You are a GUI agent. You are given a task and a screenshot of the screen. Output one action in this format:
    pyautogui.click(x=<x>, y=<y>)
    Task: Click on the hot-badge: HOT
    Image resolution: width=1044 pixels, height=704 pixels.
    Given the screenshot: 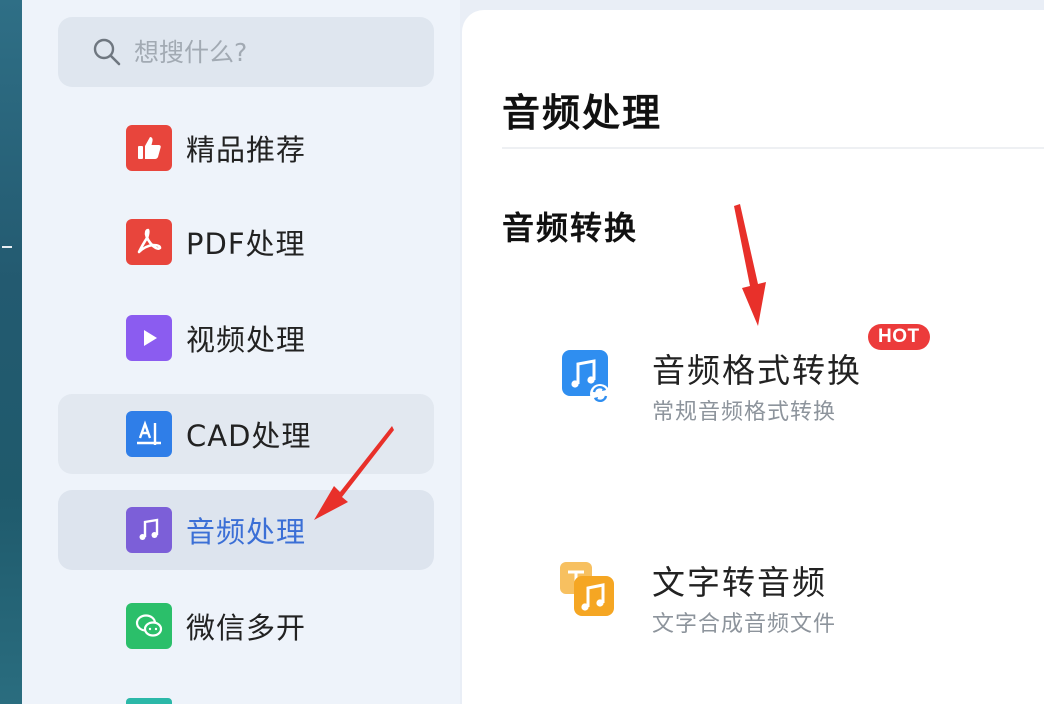 What is the action you would take?
    pyautogui.click(x=899, y=337)
    